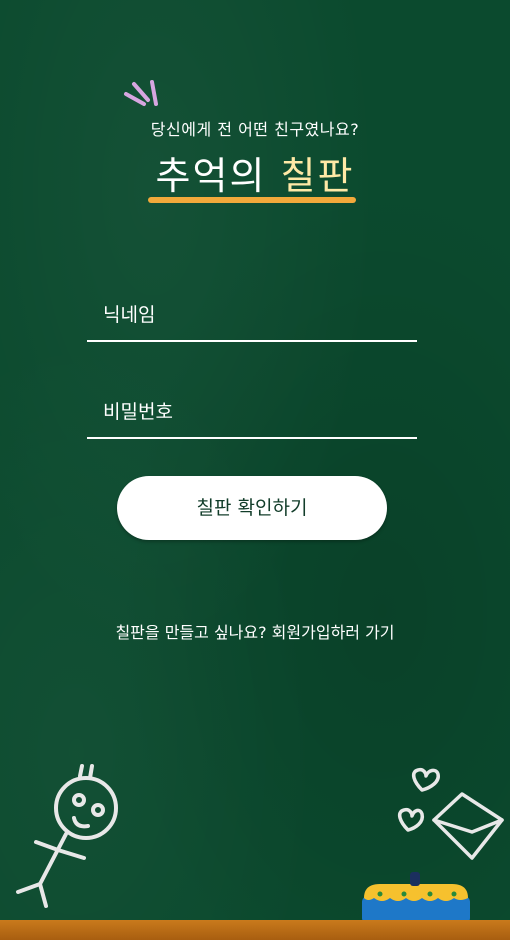  I want to click on title-part-memory: 추억의, so click(211, 176).